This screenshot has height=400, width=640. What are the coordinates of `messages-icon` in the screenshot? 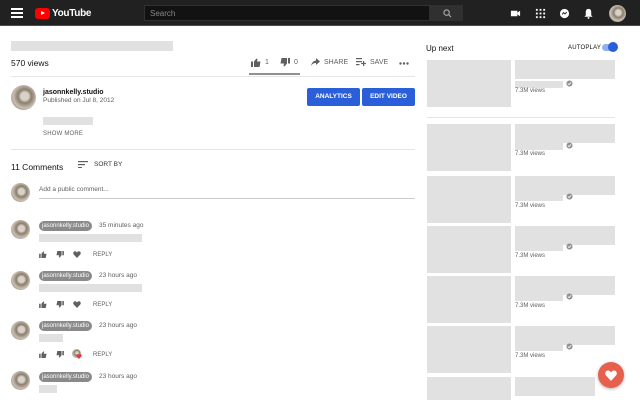 It's located at (564, 13).